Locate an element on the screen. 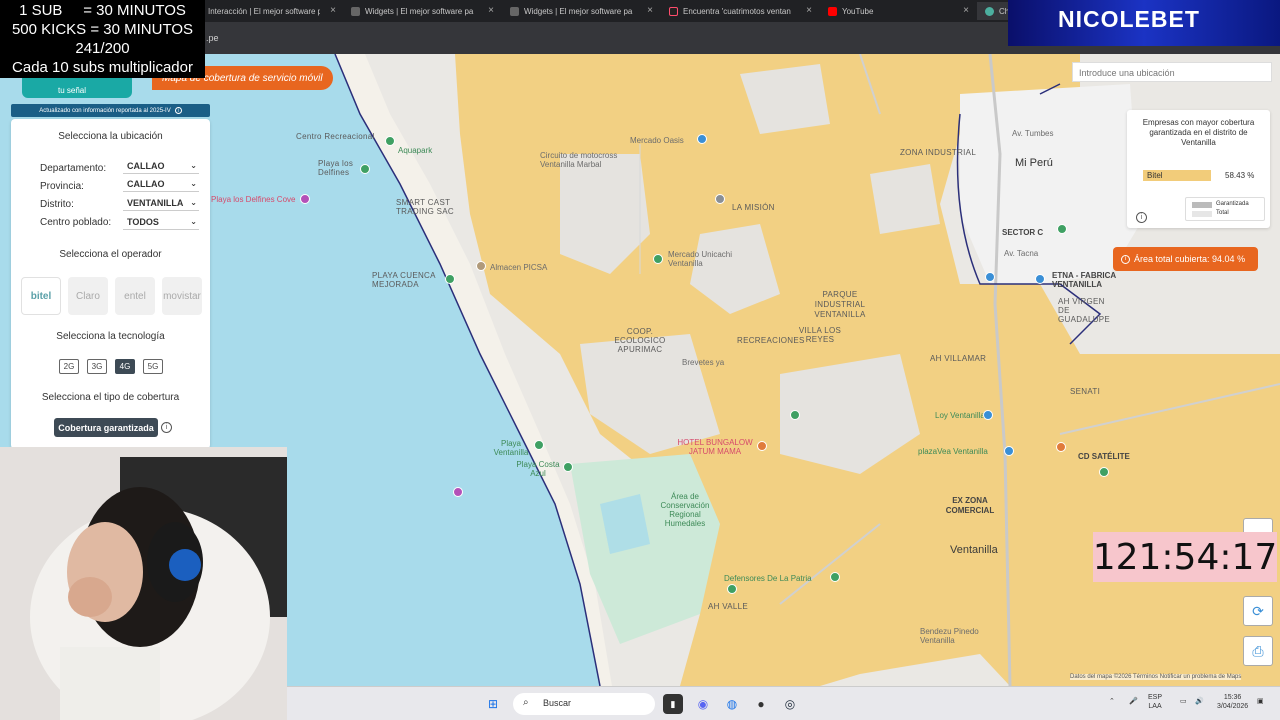 The width and height of the screenshot is (1280, 720). label-playa-cuenca: PLAYA CUENCA MEJORADA is located at coordinates (404, 280).